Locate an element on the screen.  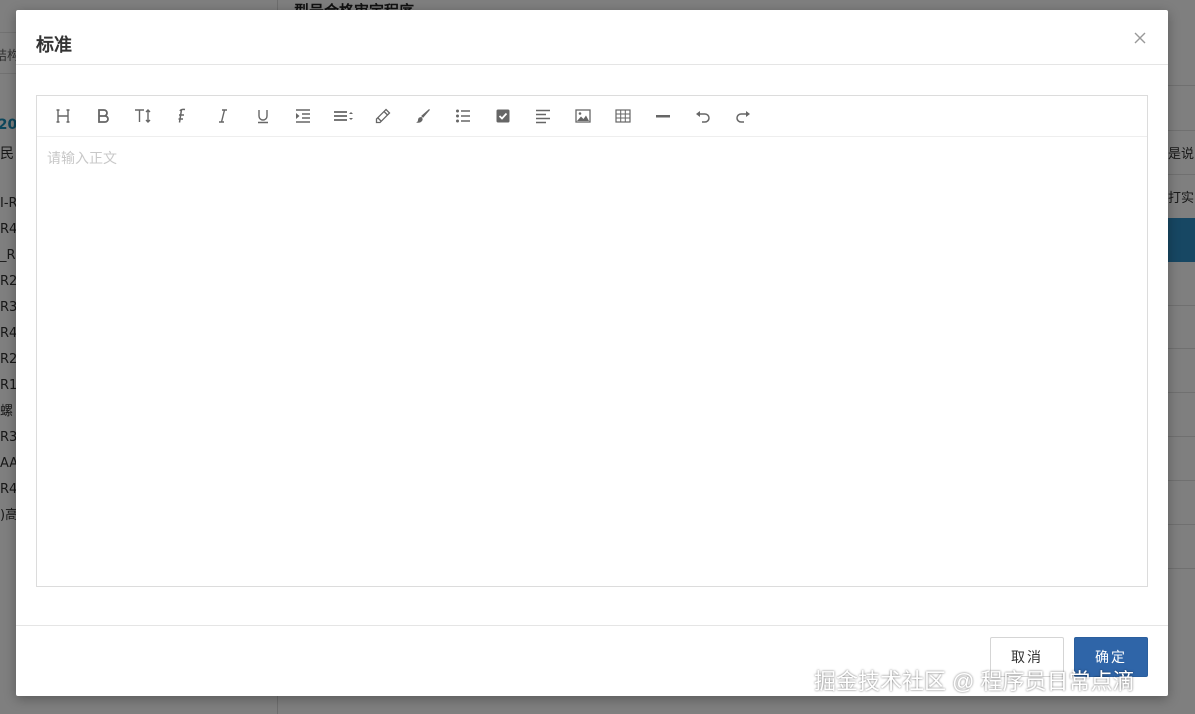
image-icon is located at coordinates (583, 116).